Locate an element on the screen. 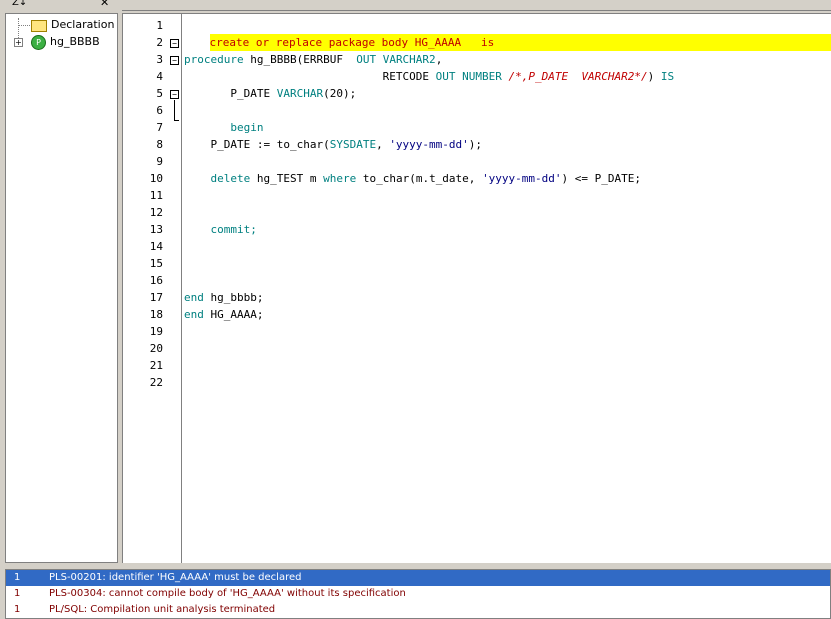  line-number: 20 is located at coordinates (156, 348).